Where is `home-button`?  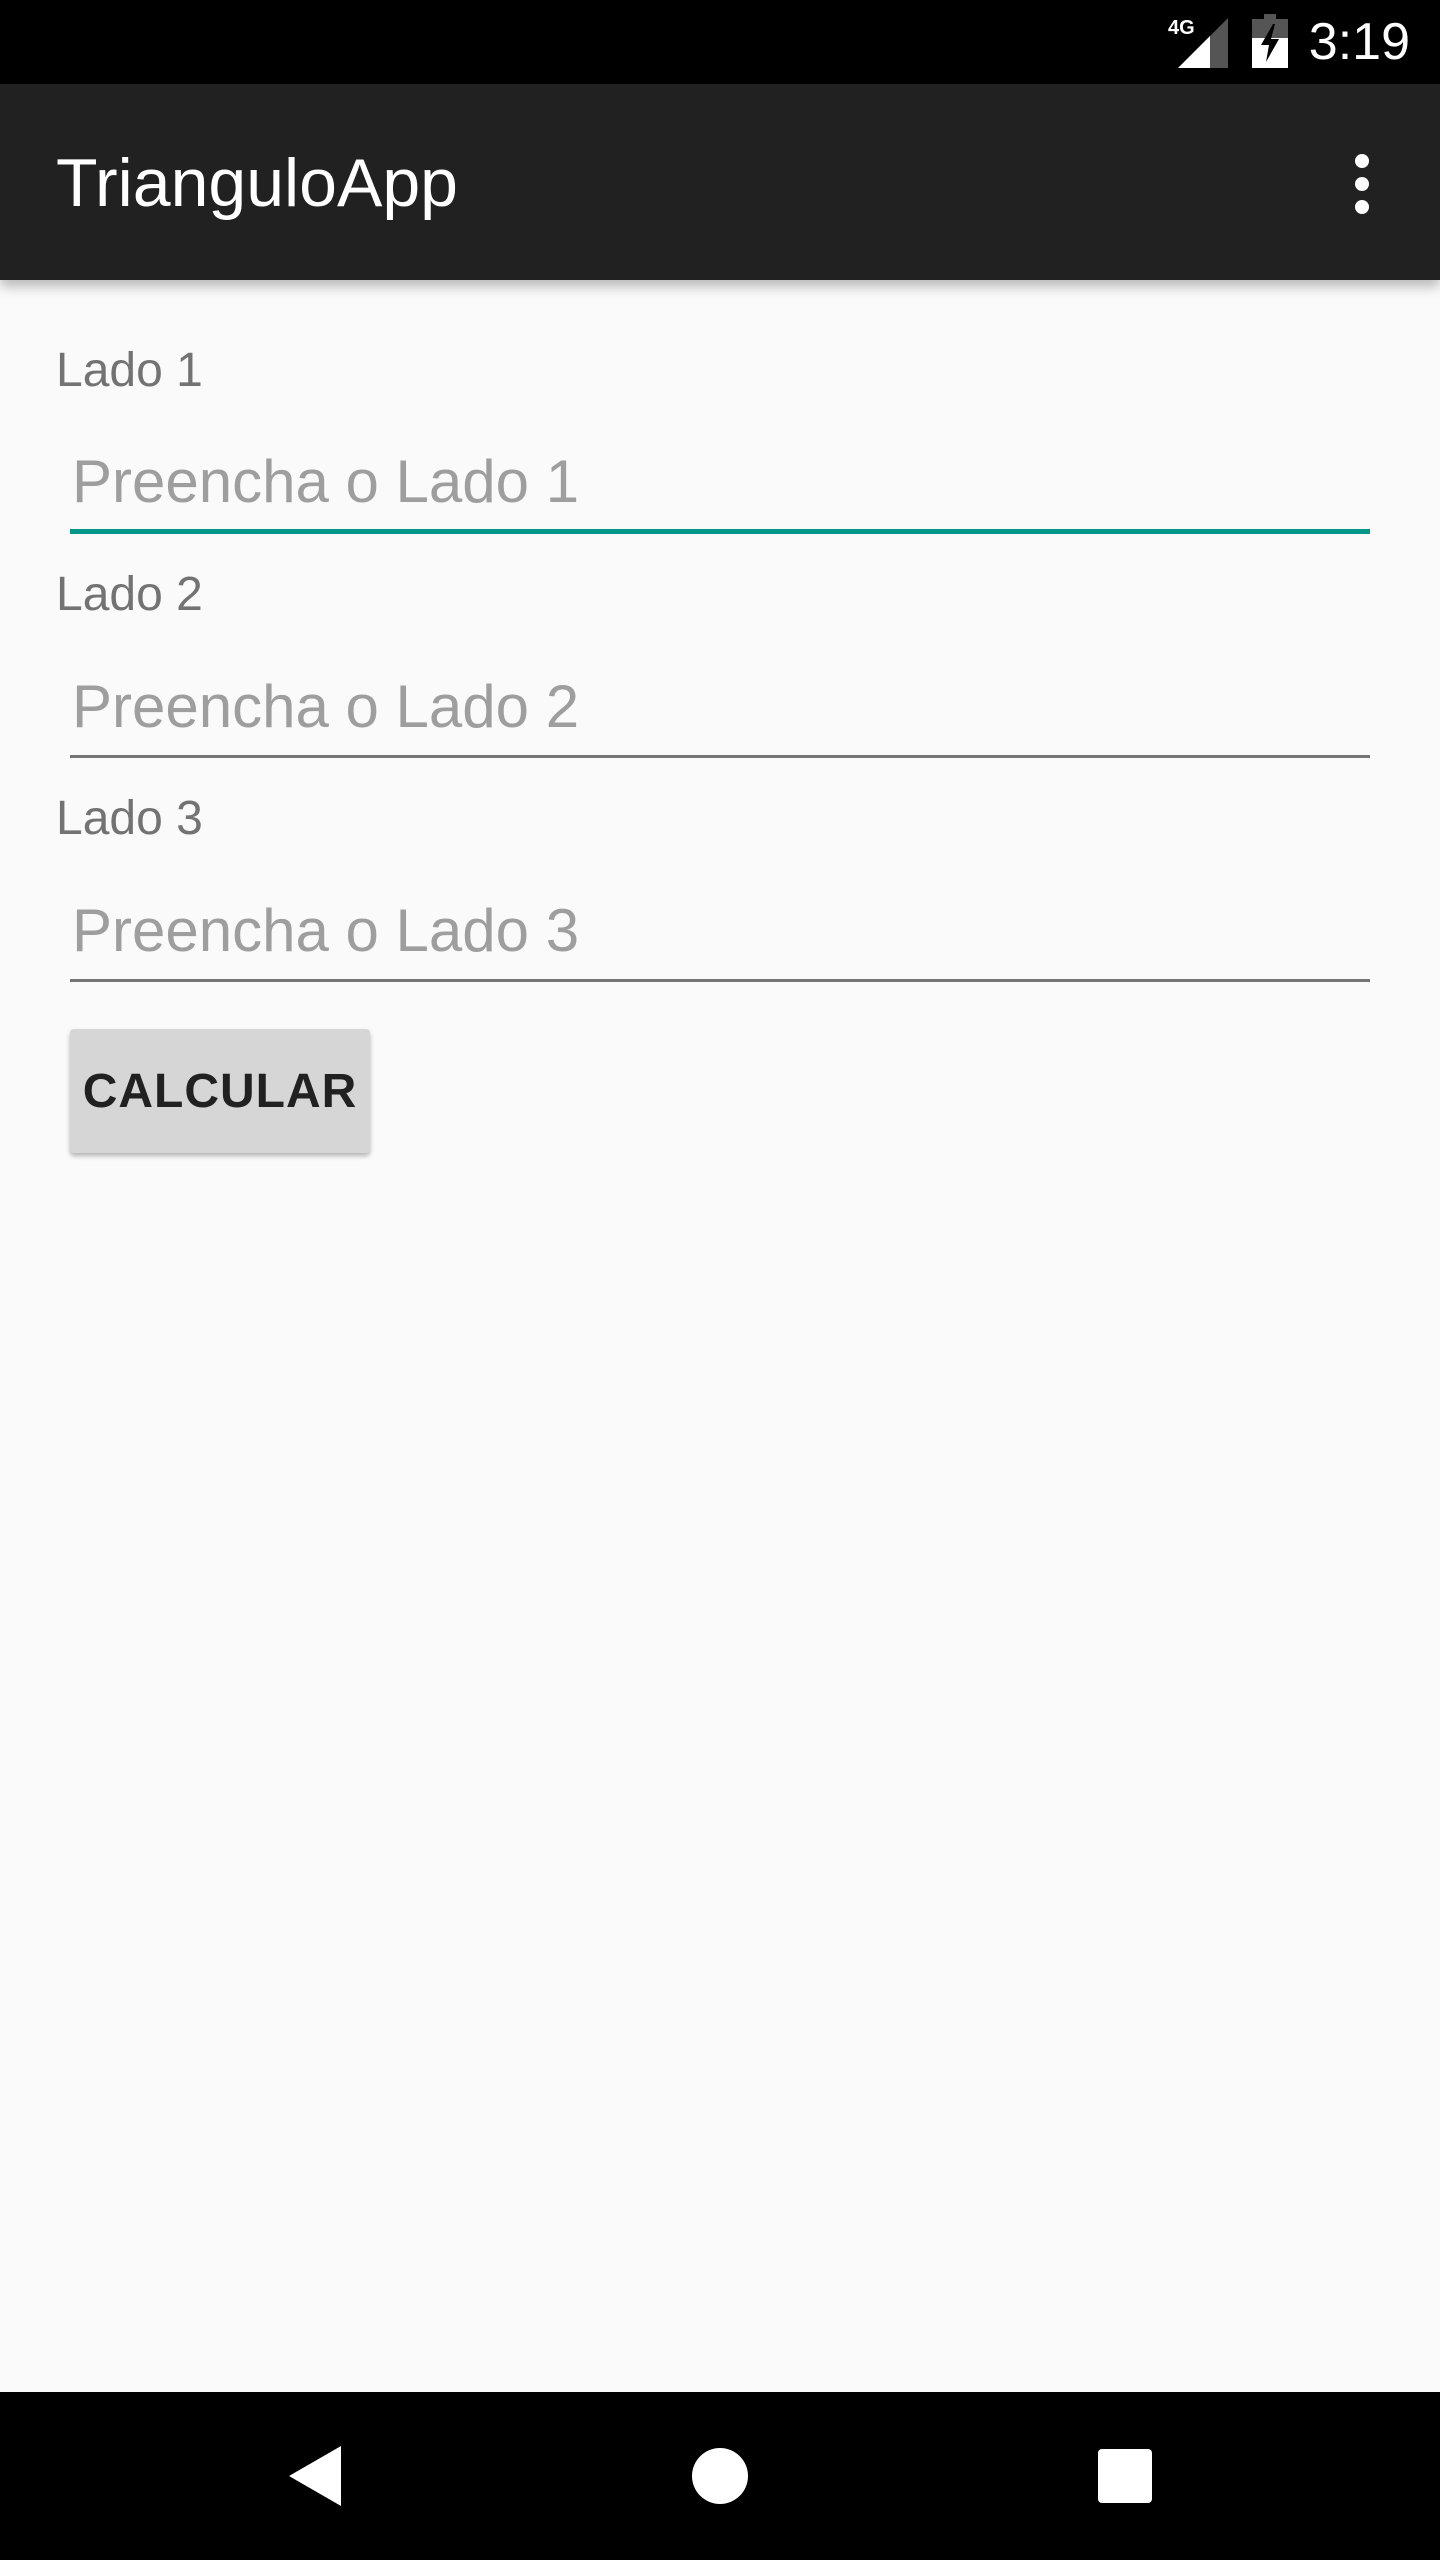 home-button is located at coordinates (720, 2476).